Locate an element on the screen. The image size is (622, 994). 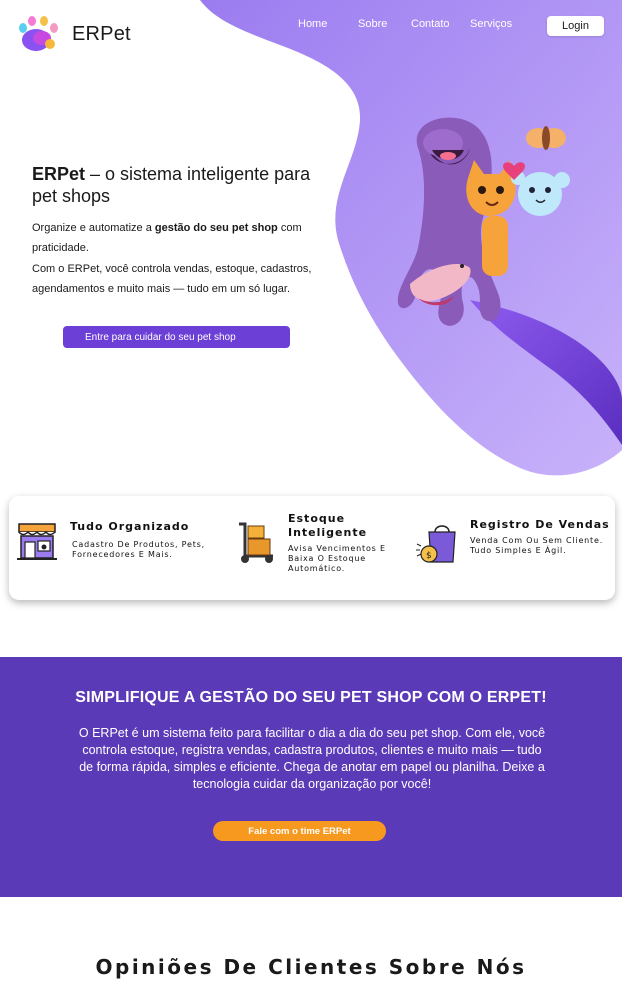
nav-servicos: Serviços is located at coordinates (500, 24).